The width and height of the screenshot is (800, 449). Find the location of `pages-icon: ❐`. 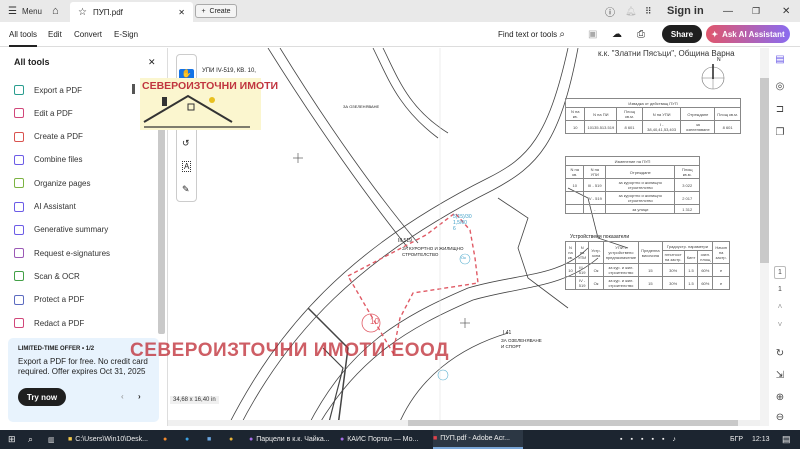

pages-icon: ❐ is located at coordinates (780, 132).